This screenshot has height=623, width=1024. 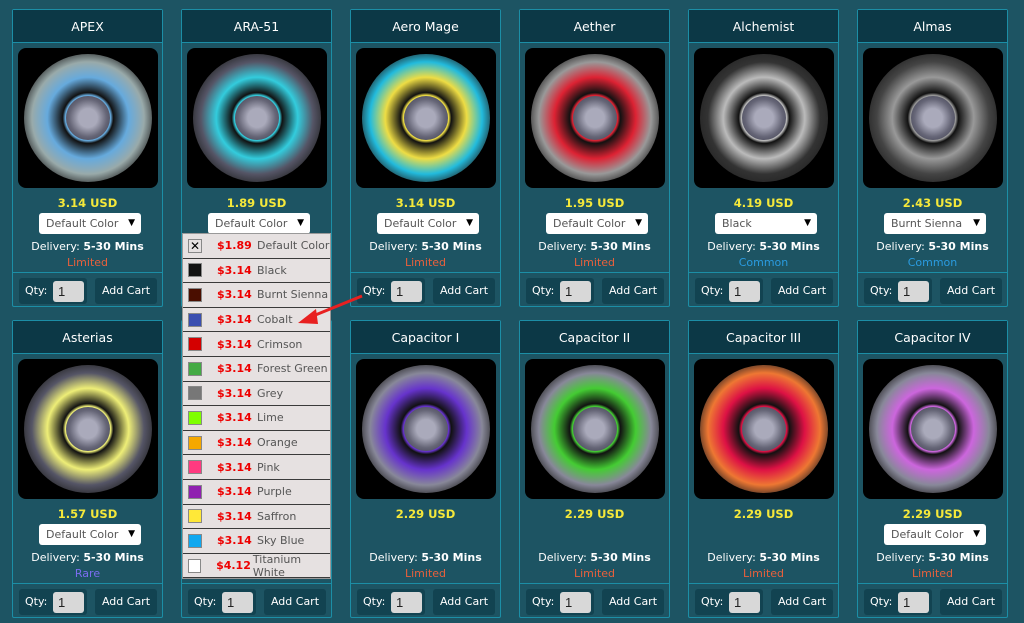 What do you see at coordinates (330, 309) in the screenshot?
I see `red-arrow-annotation` at bounding box center [330, 309].